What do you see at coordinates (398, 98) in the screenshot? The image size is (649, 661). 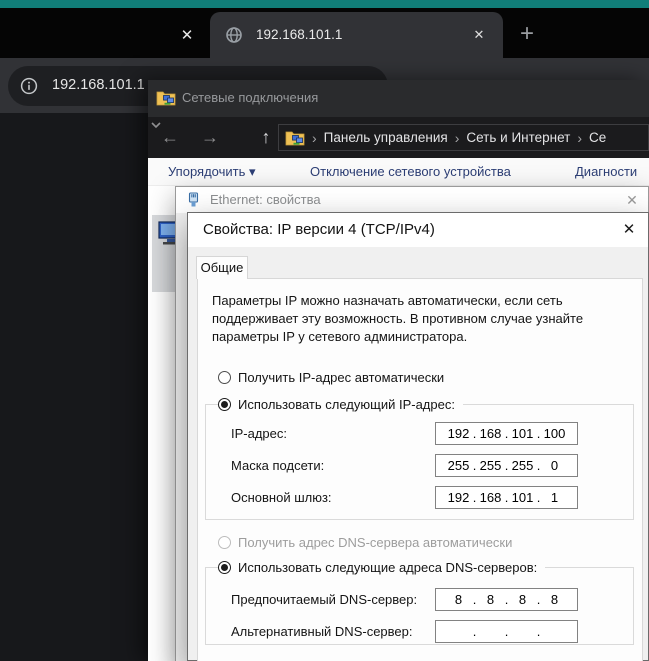 I see `explorer-title-bar: Сетевые подключения` at bounding box center [398, 98].